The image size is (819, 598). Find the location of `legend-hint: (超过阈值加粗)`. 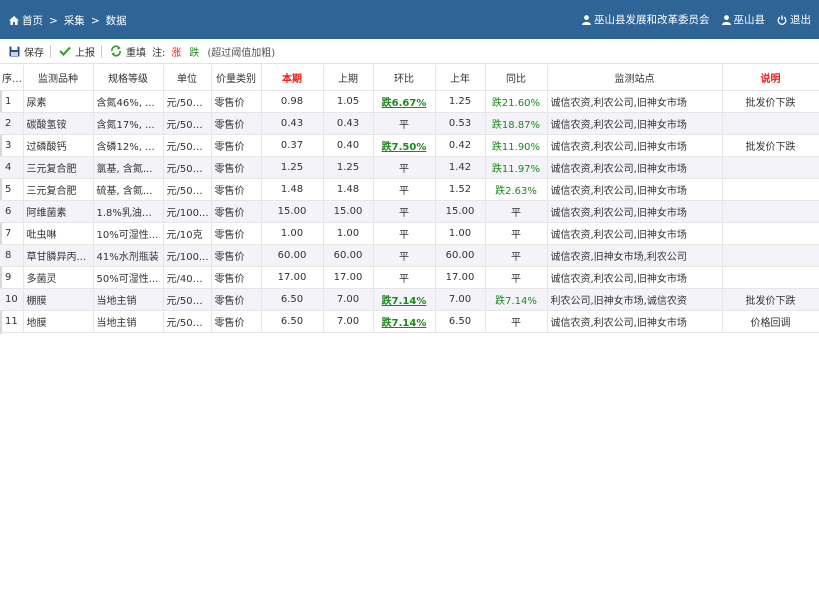

legend-hint: (超过阈值加粗) is located at coordinates (241, 53).